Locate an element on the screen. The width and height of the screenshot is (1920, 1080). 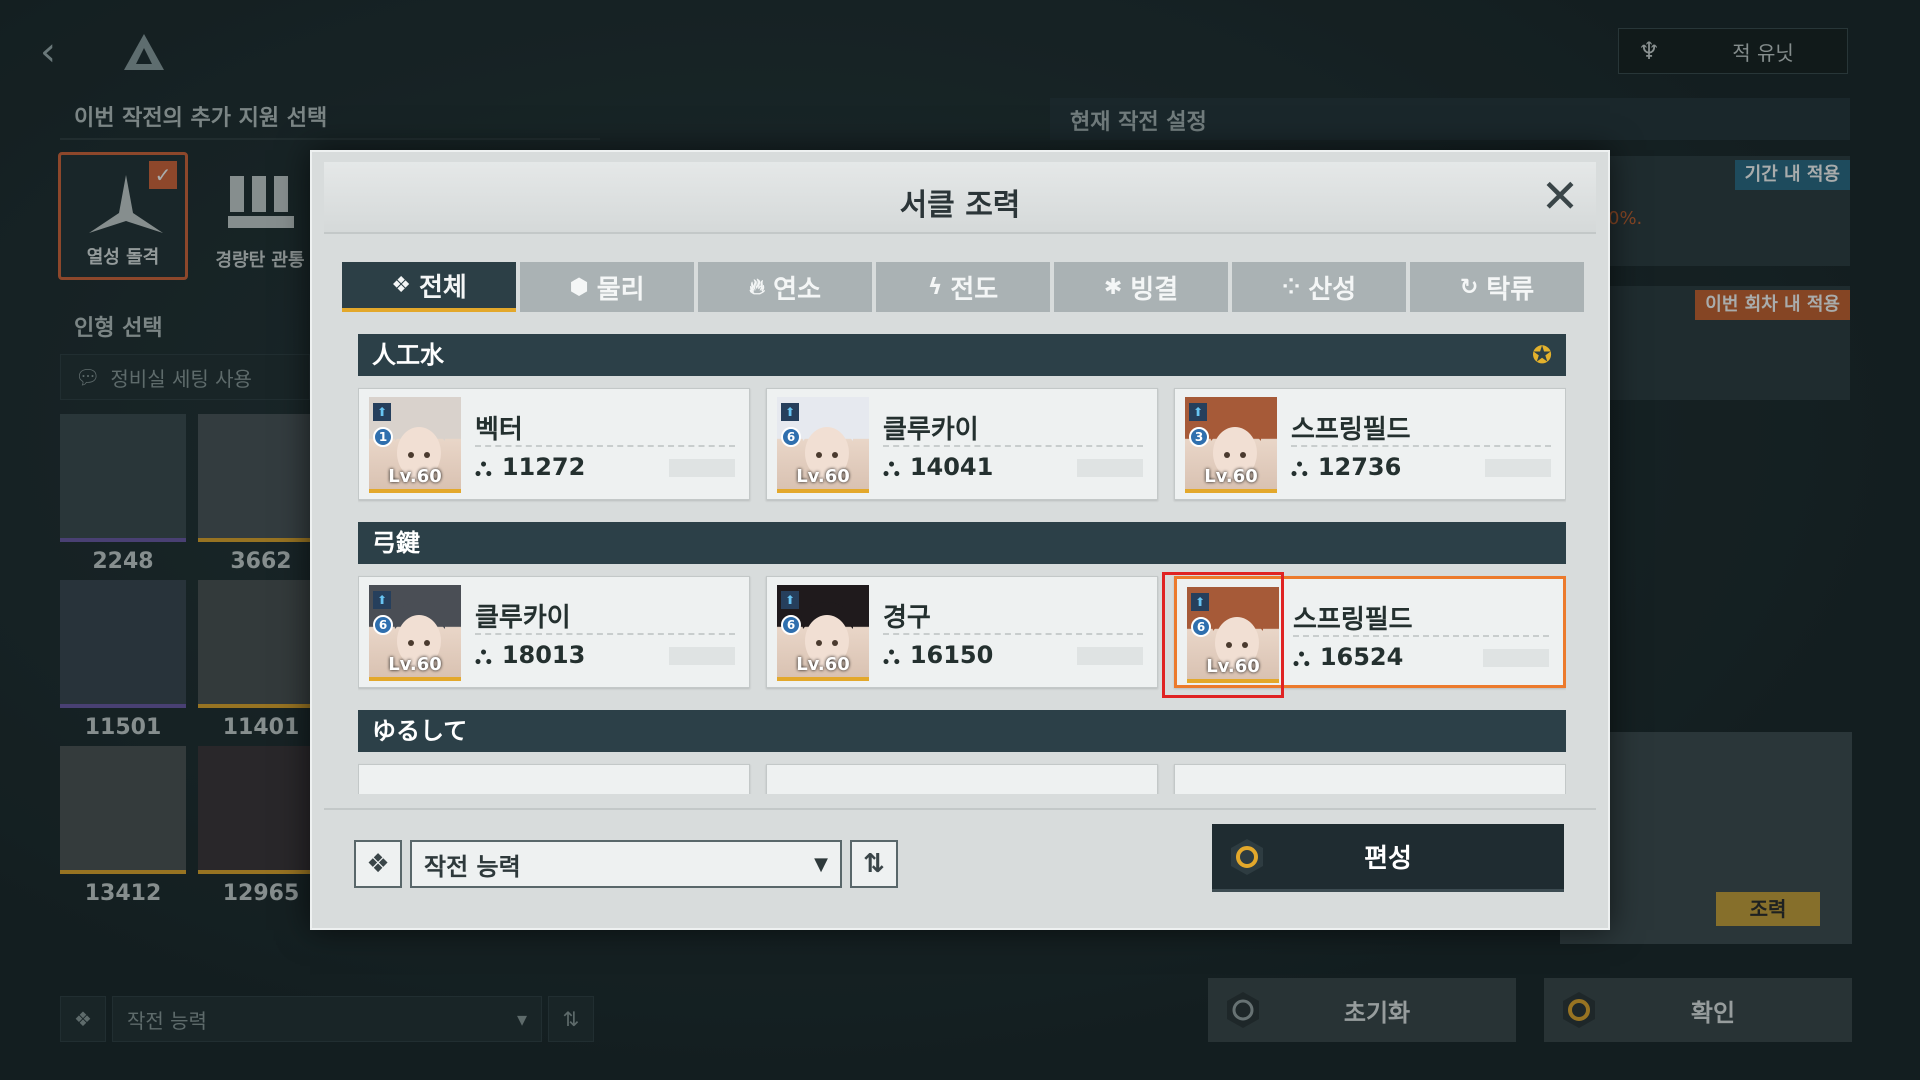
character-name: 경구 is located at coordinates (907, 618).